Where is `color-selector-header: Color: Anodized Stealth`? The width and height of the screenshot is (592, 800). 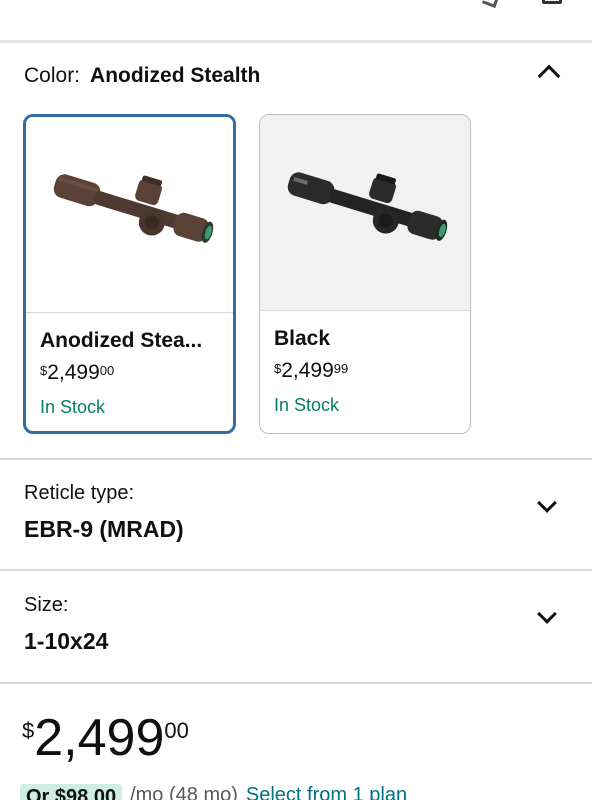
color-selector-header: Color: Anodized Stealth is located at coordinates (142, 76).